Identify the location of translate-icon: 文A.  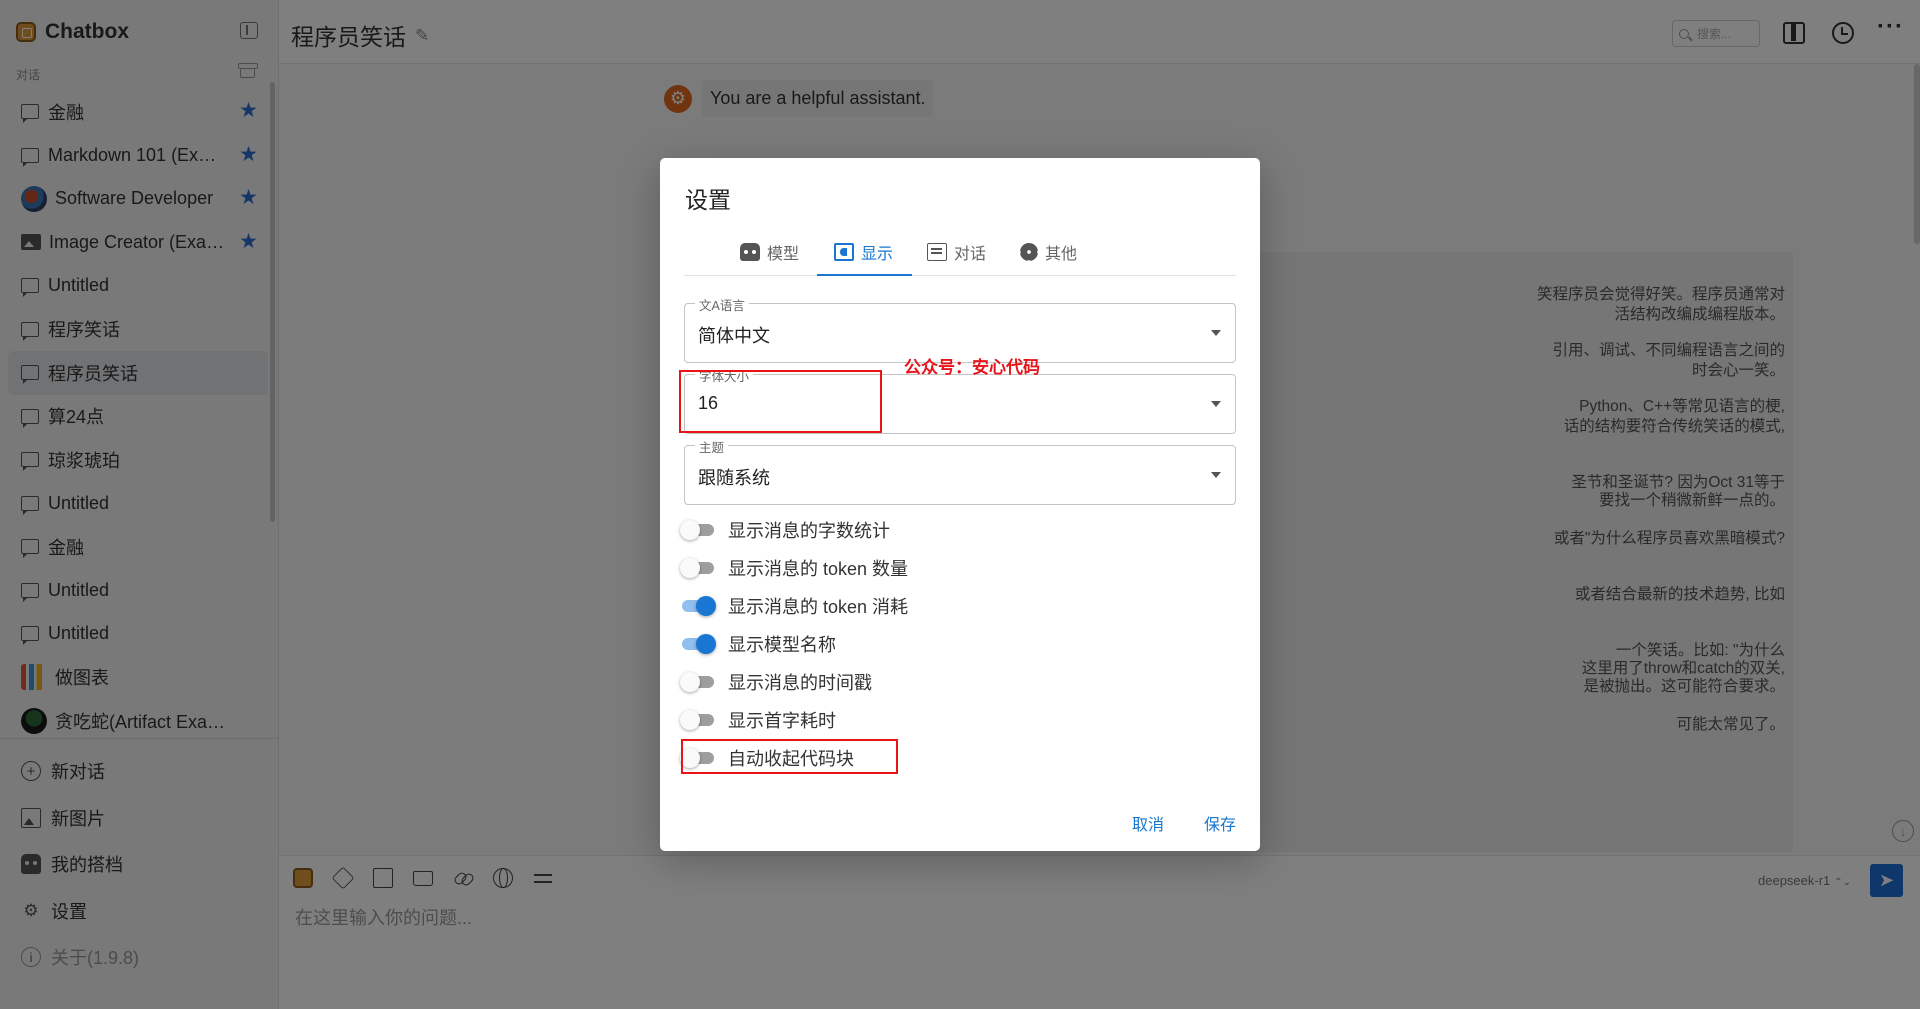
(709, 306).